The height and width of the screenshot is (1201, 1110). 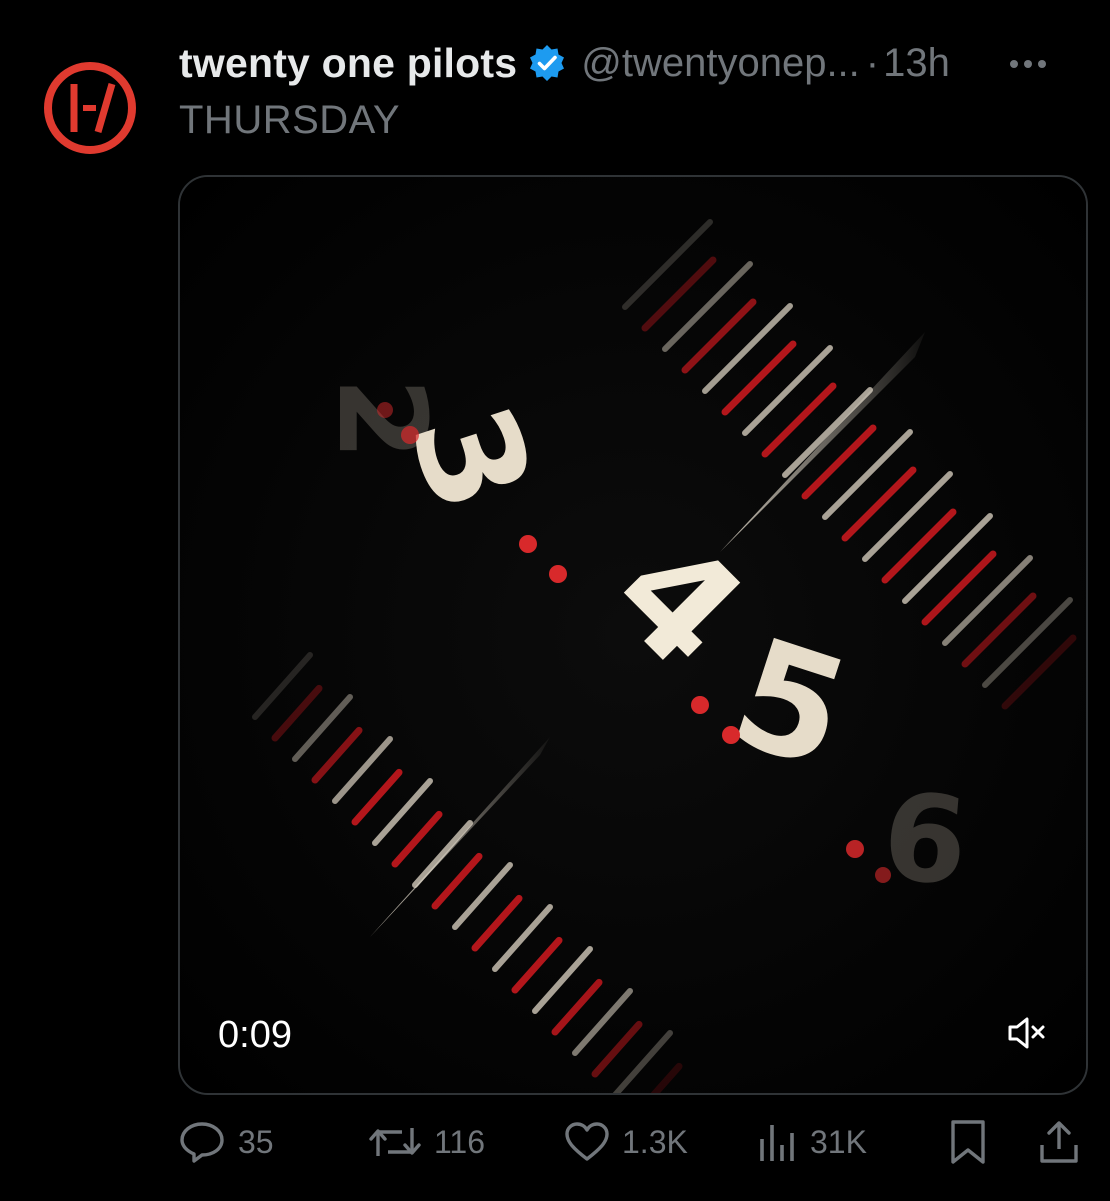 I want to click on like-button: 1.3K, so click(x=626, y=1142).